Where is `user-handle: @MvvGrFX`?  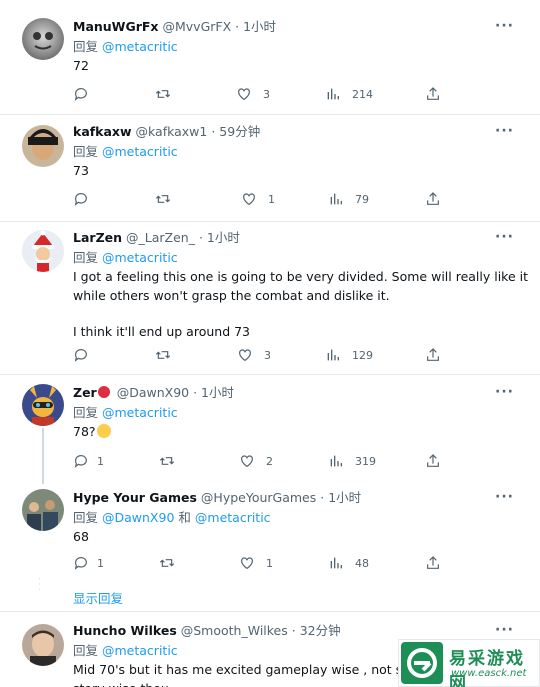
user-handle: @MvvGrFX is located at coordinates (196, 26).